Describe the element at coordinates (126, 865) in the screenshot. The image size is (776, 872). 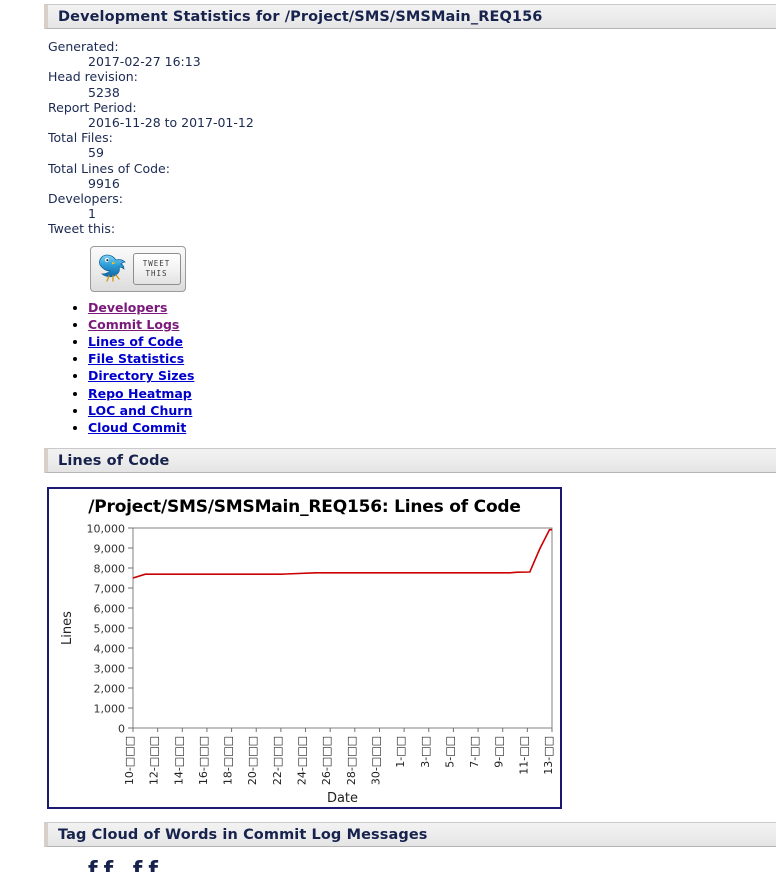
I see `tag-cloud-content-clipped: ff ff` at that location.